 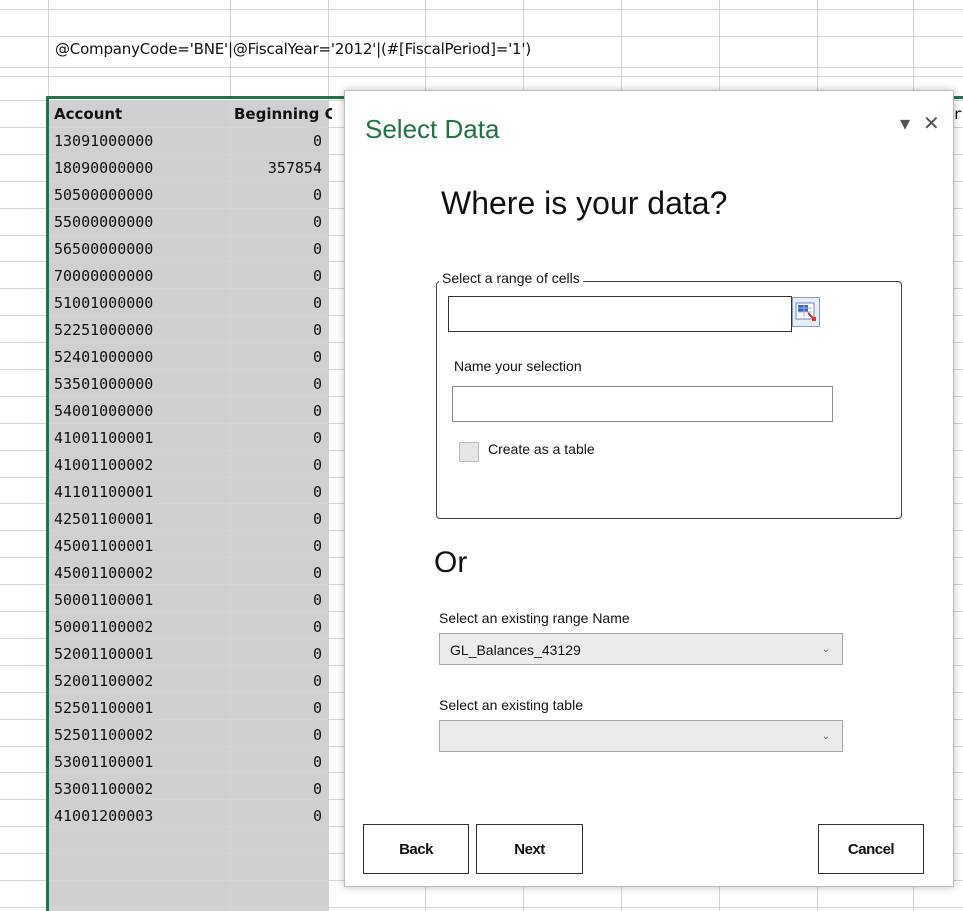 What do you see at coordinates (88, 114) in the screenshot?
I see `header-account: Account` at bounding box center [88, 114].